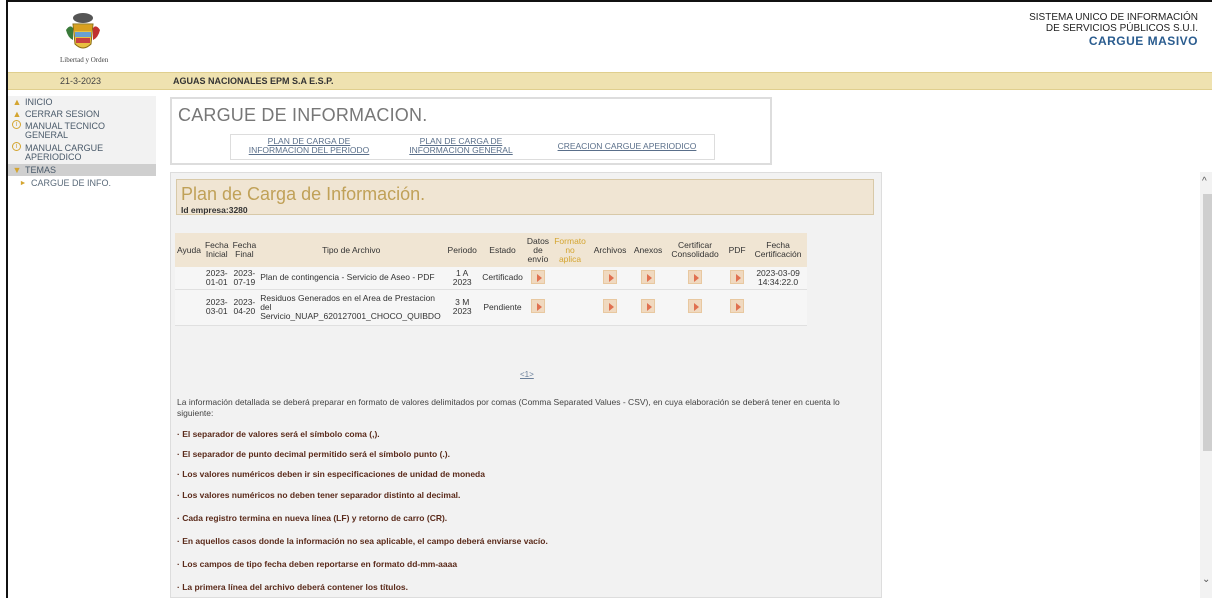 The height and width of the screenshot is (598, 1212). I want to click on plan-title: Plan de Carga de Información., so click(303, 194).